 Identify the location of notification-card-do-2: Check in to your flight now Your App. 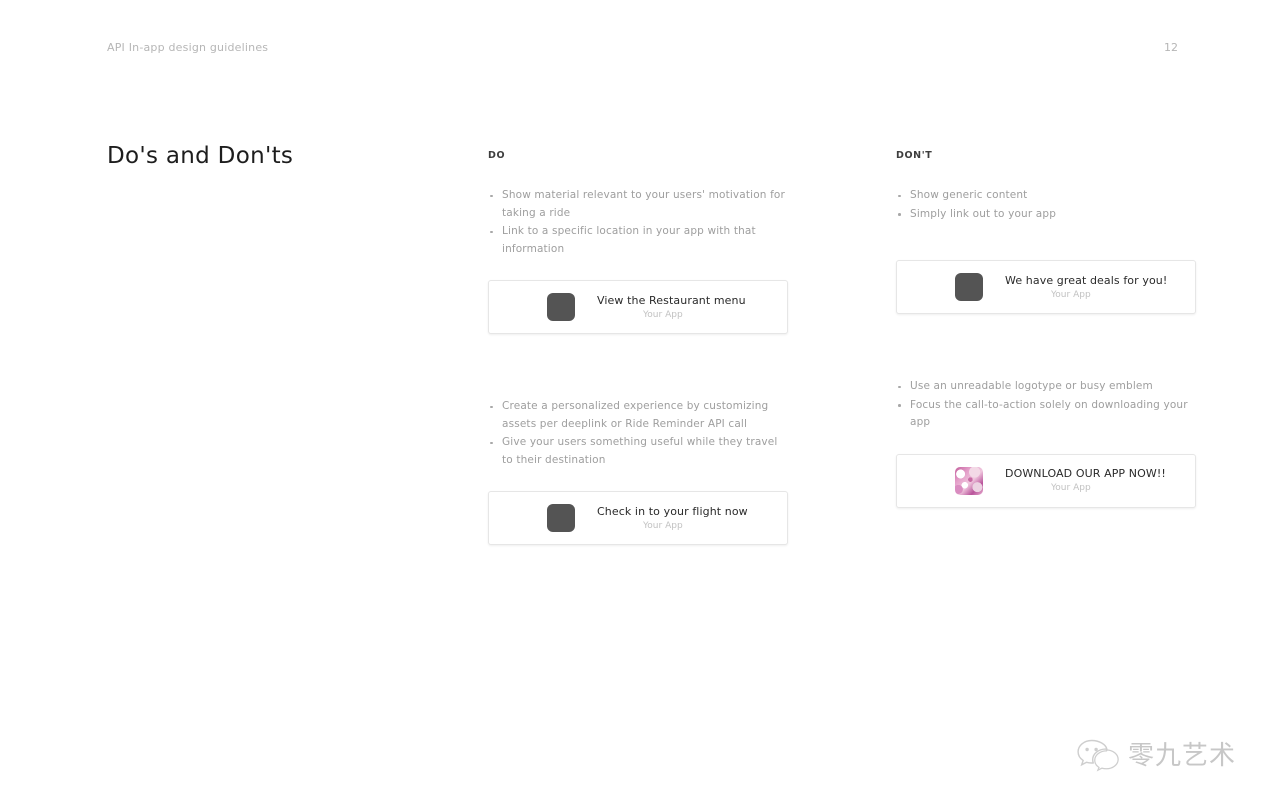
(638, 518).